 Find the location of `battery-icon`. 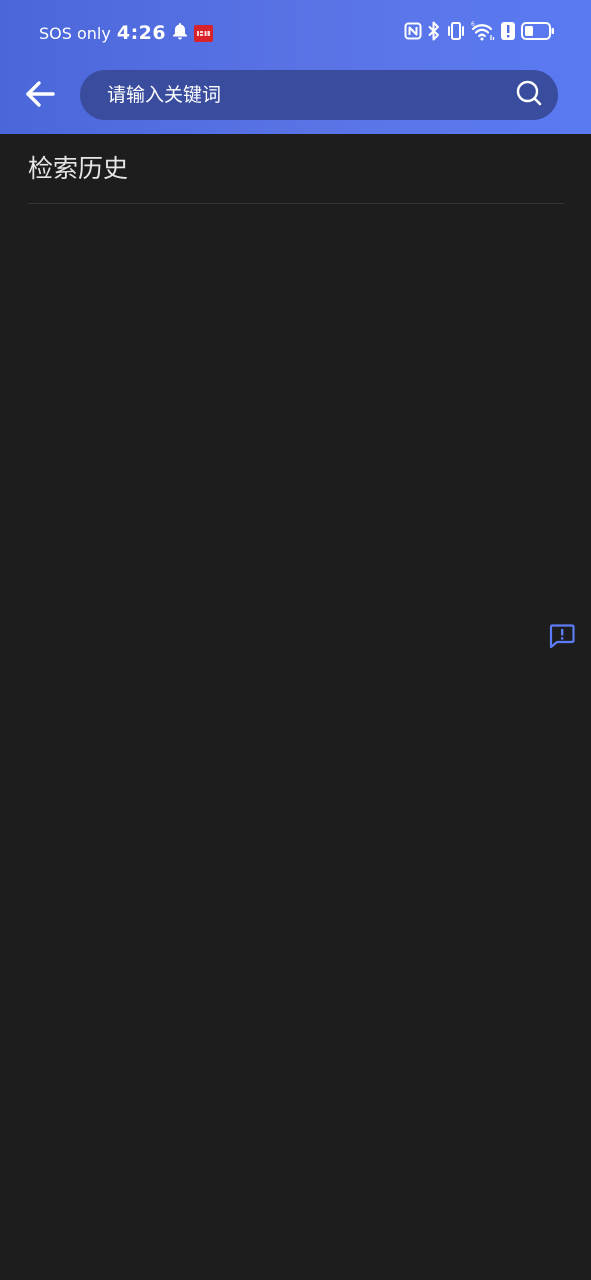

battery-icon is located at coordinates (538, 33).